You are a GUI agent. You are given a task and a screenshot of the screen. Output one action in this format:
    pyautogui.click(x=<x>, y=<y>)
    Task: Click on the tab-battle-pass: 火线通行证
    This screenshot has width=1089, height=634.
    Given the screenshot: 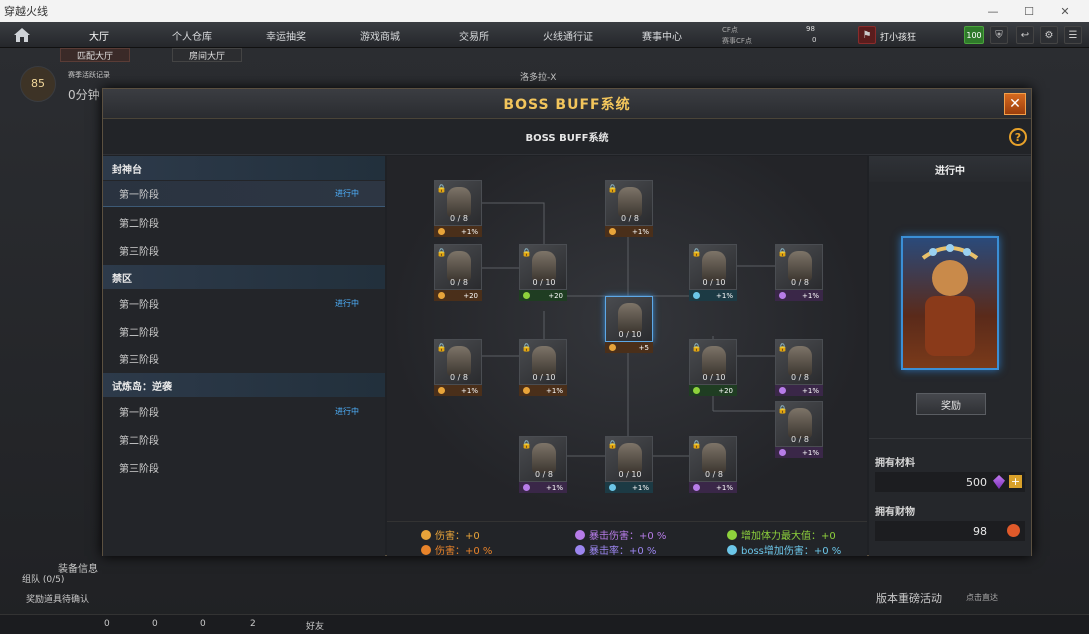 What is the action you would take?
    pyautogui.click(x=568, y=35)
    